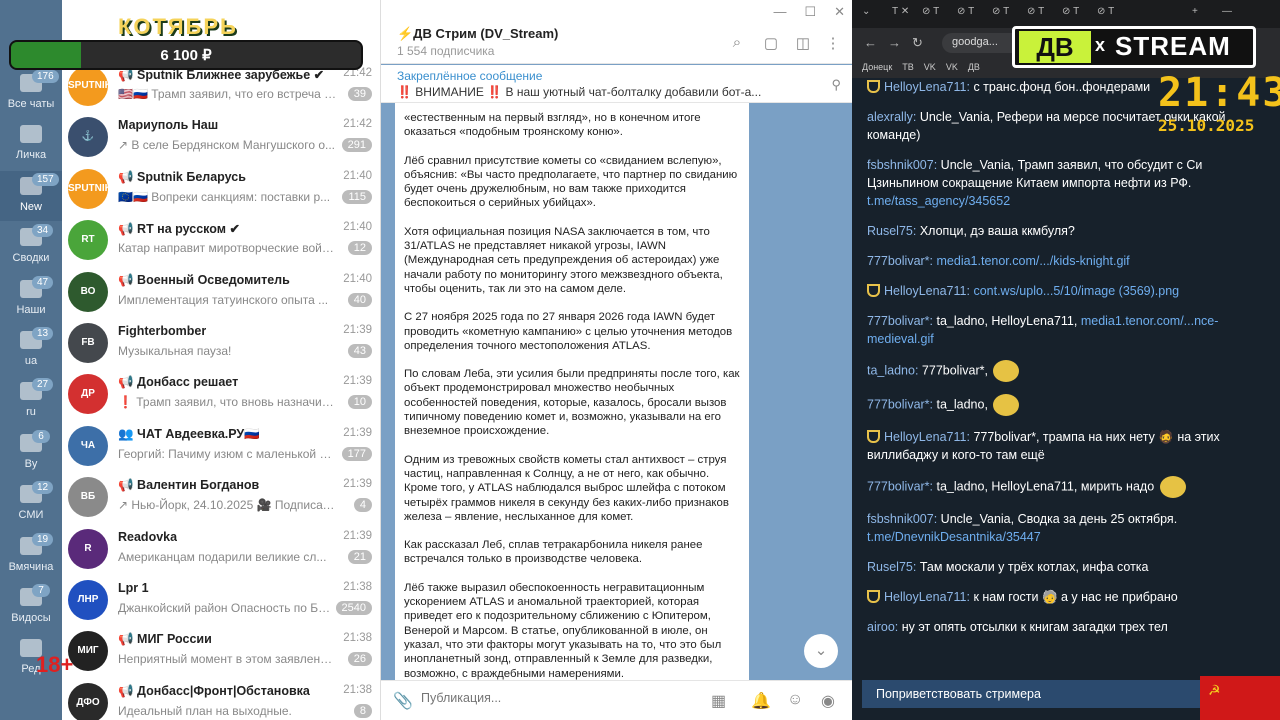 The width and height of the screenshot is (1280, 720). Describe the element at coordinates (877, 67) in the screenshot. I see `bookmark-item: Донецк` at that location.